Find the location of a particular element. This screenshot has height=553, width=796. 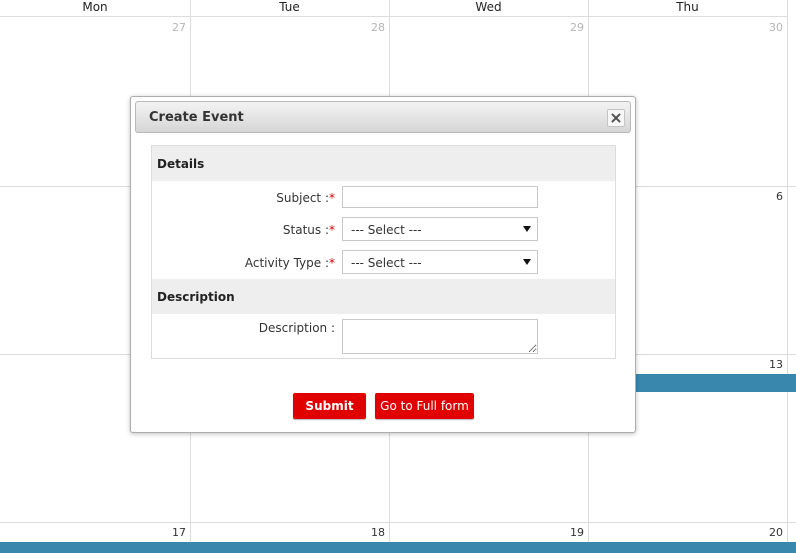

description-textarea is located at coordinates (440, 336).